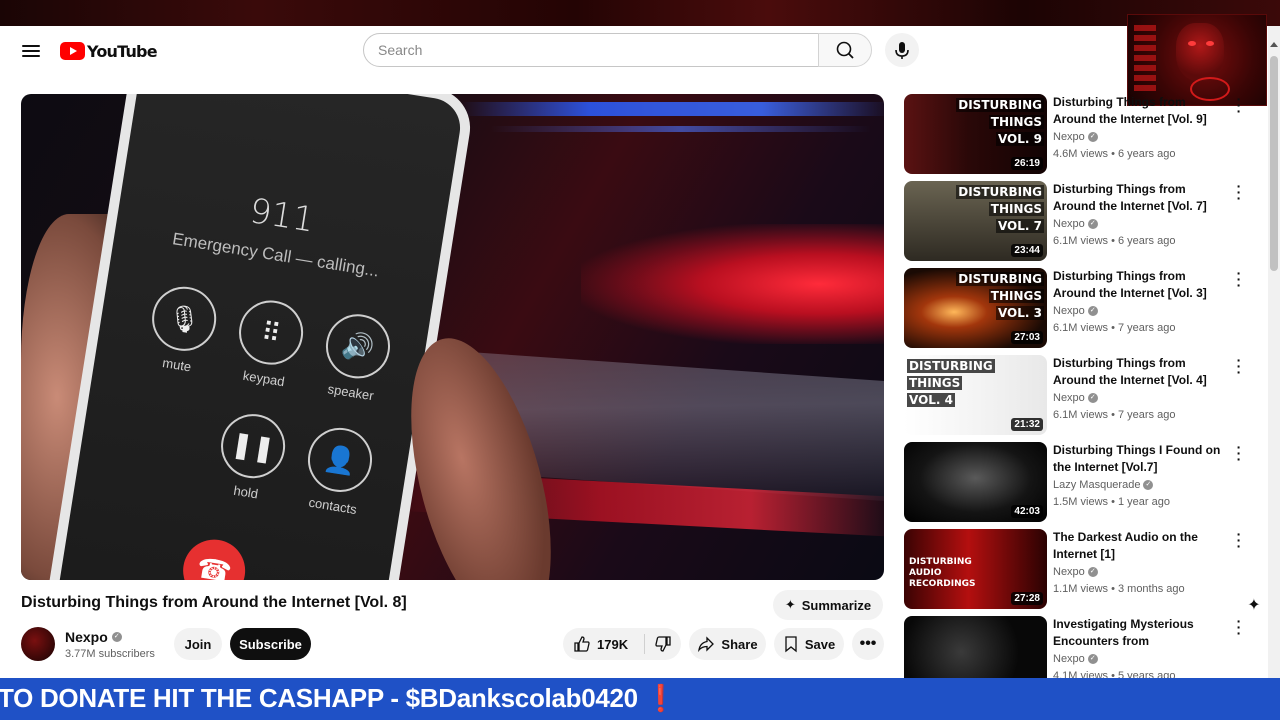 Image resolution: width=1280 pixels, height=720 pixels. Describe the element at coordinates (358, 346) in the screenshot. I see `speaker-icon: 🔊` at that location.